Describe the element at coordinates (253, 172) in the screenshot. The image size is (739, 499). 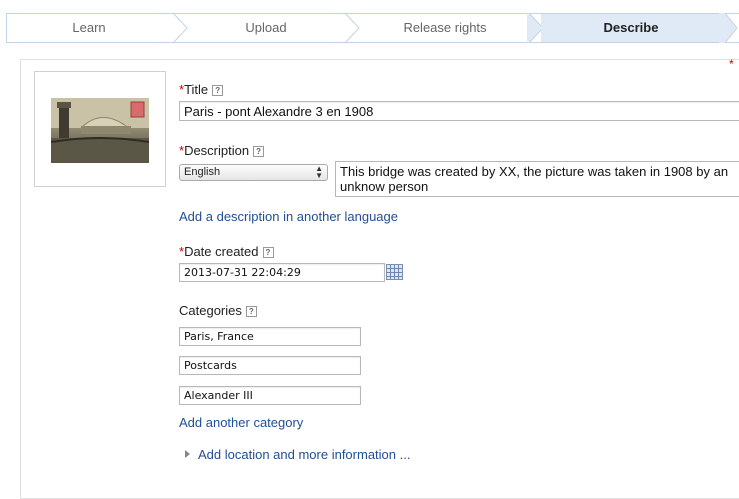
I see `description-language-select: English ▲ ▼` at that location.